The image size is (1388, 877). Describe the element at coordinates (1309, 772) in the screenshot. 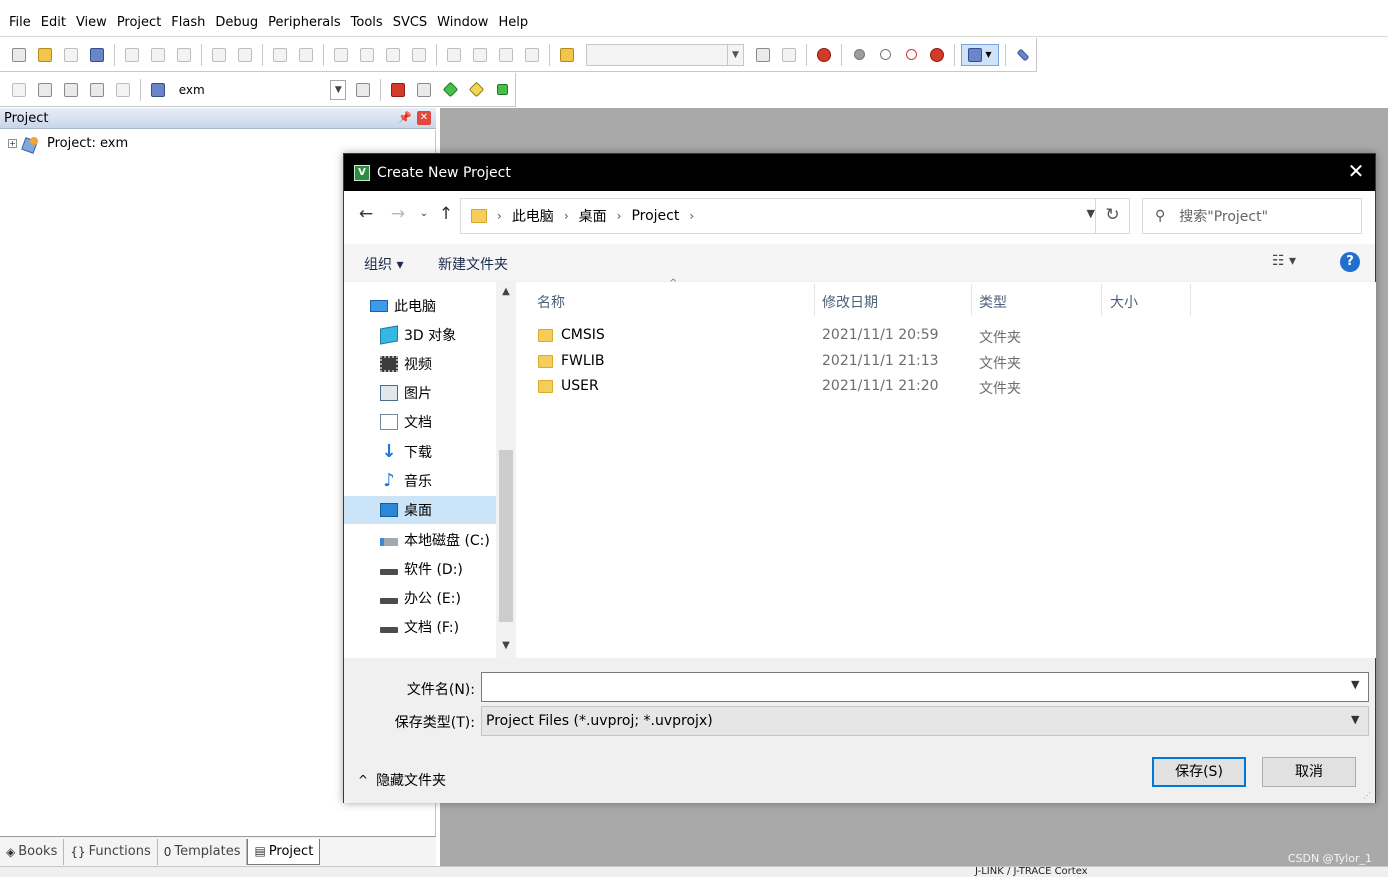

I see `cancel-button: 取消` at that location.